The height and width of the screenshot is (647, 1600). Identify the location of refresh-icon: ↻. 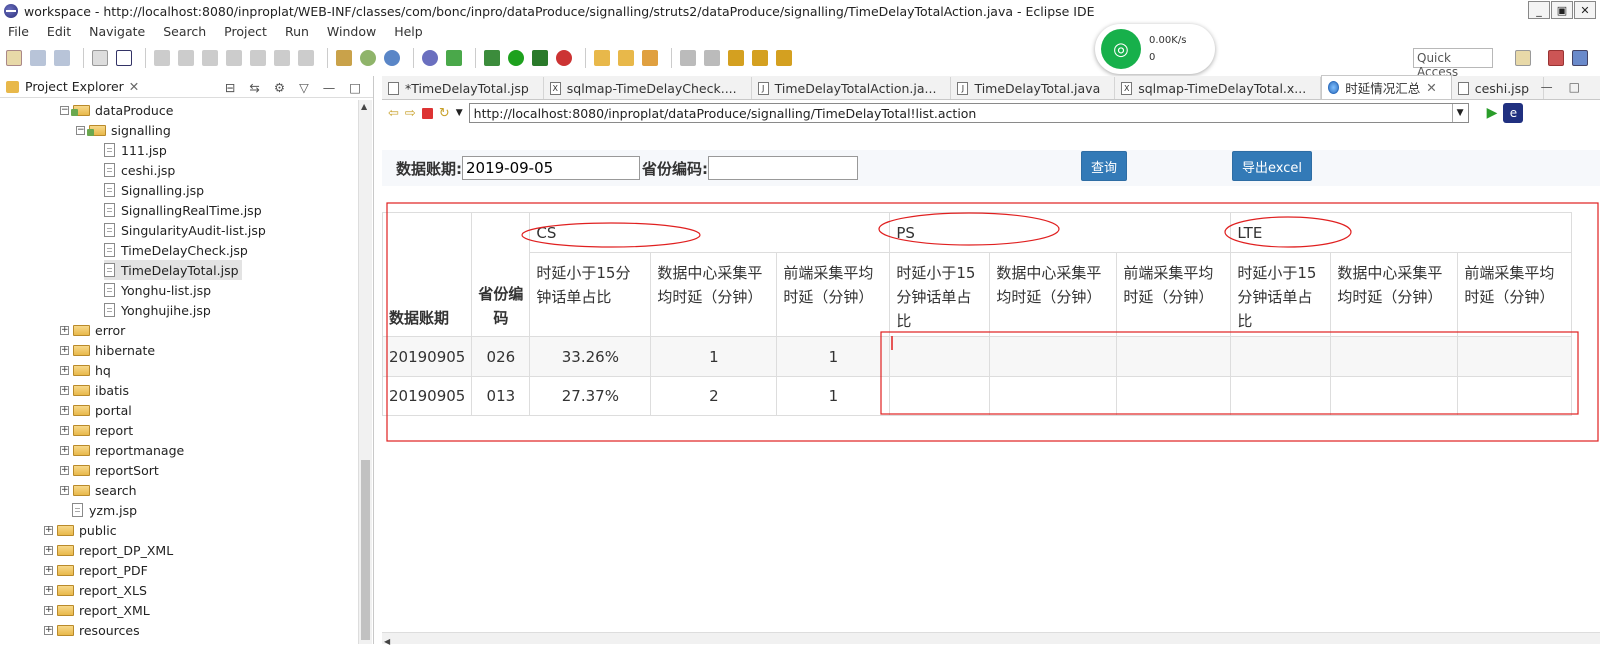
(444, 113).